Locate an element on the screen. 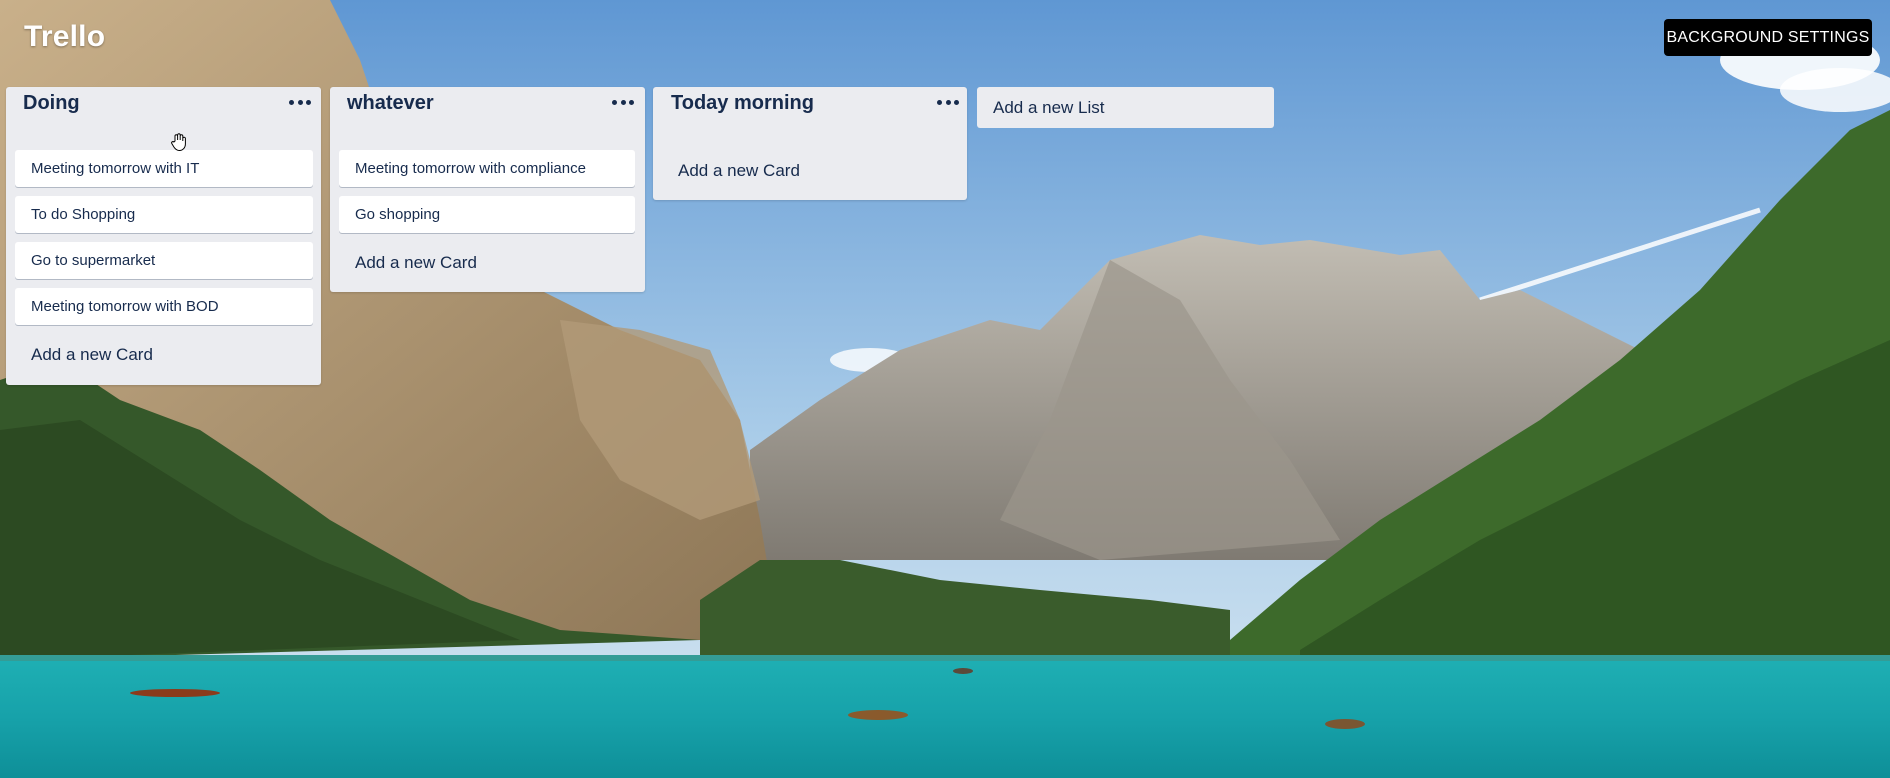 This screenshot has width=1890, height=778. list-card: To do Shopping is located at coordinates (164, 214).